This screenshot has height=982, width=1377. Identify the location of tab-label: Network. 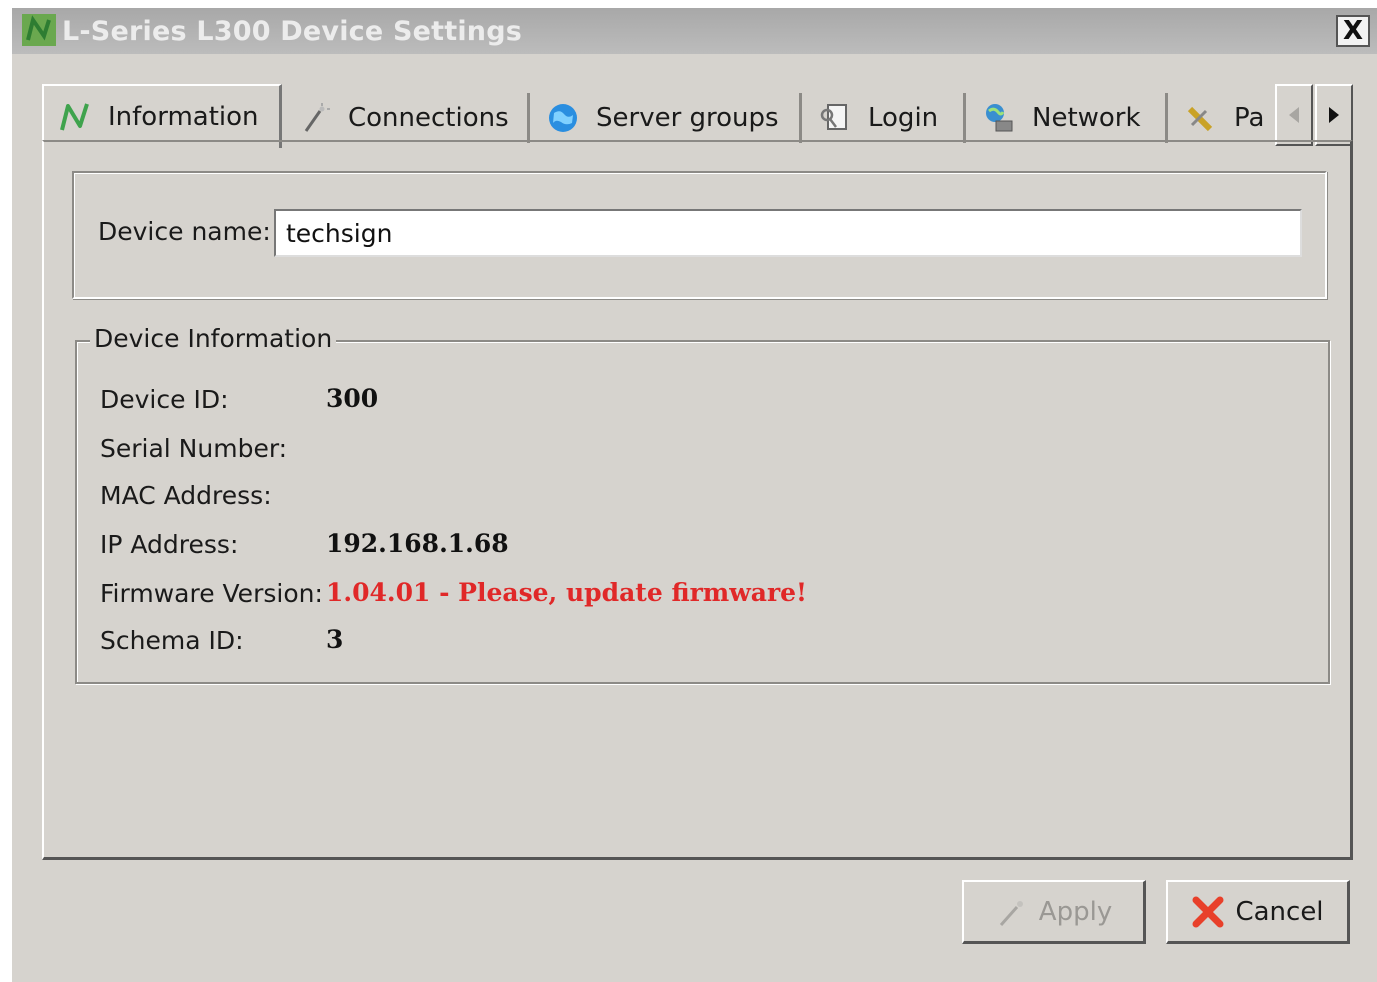
(1086, 118).